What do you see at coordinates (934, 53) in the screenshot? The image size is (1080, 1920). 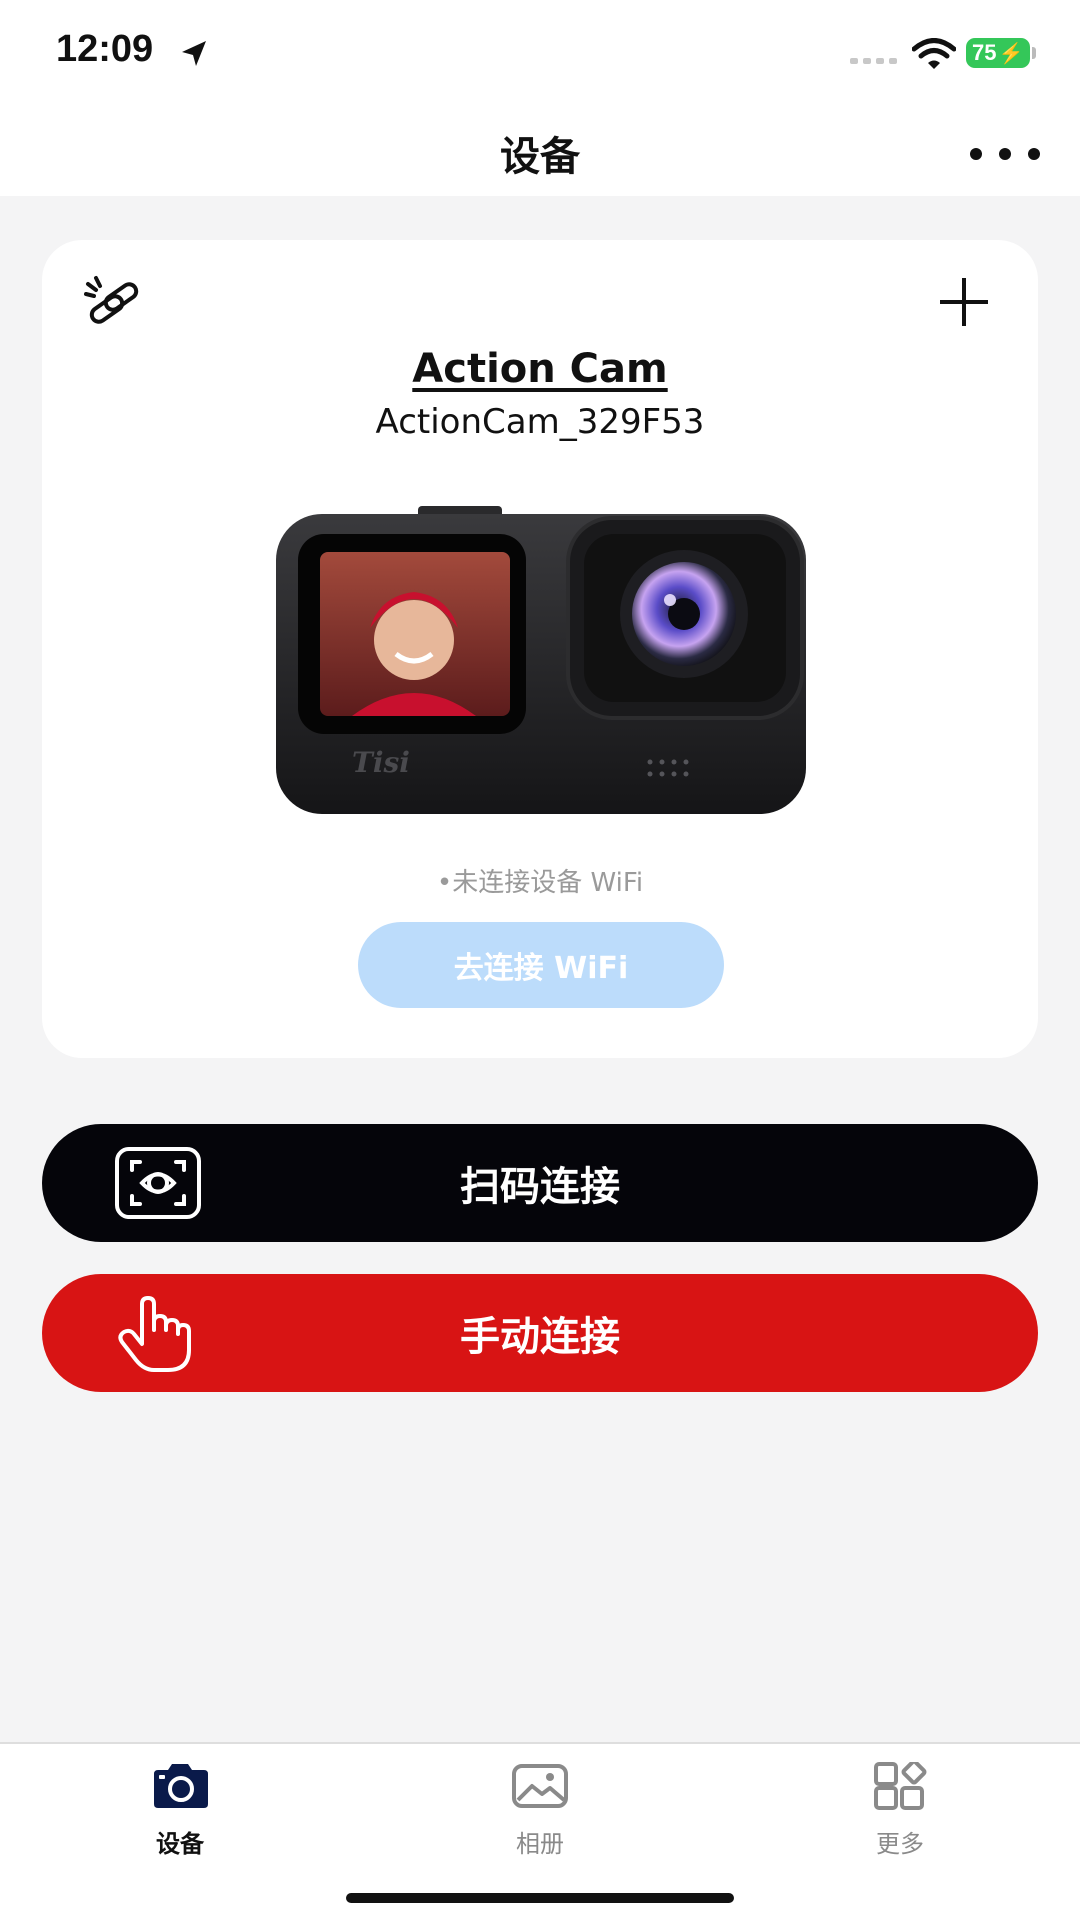 I see `wifi-icon` at bounding box center [934, 53].